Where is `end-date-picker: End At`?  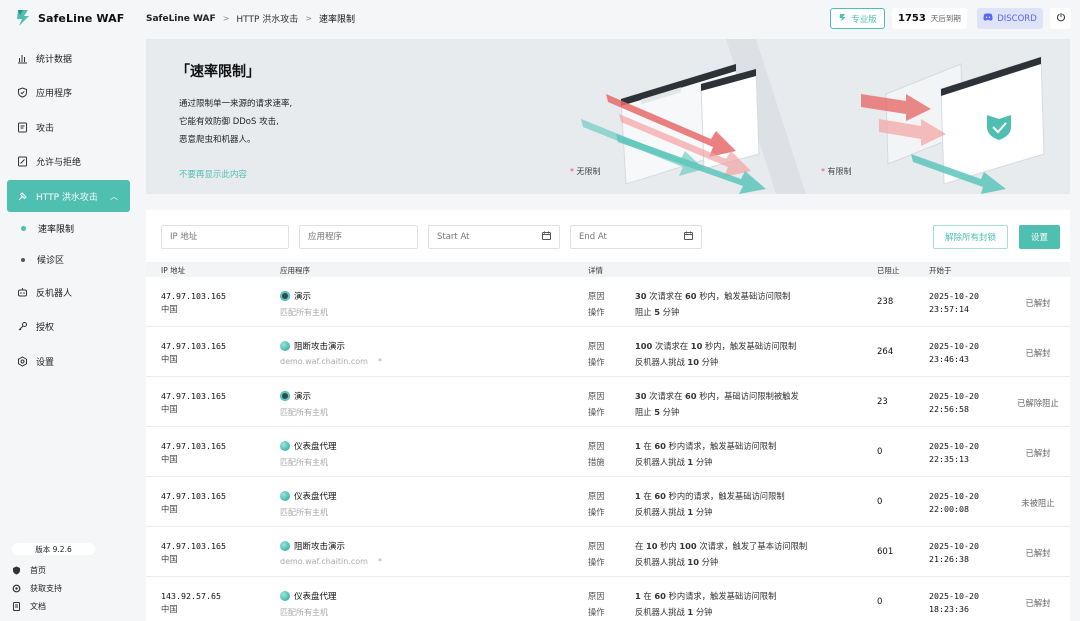 end-date-picker: End At is located at coordinates (636, 237).